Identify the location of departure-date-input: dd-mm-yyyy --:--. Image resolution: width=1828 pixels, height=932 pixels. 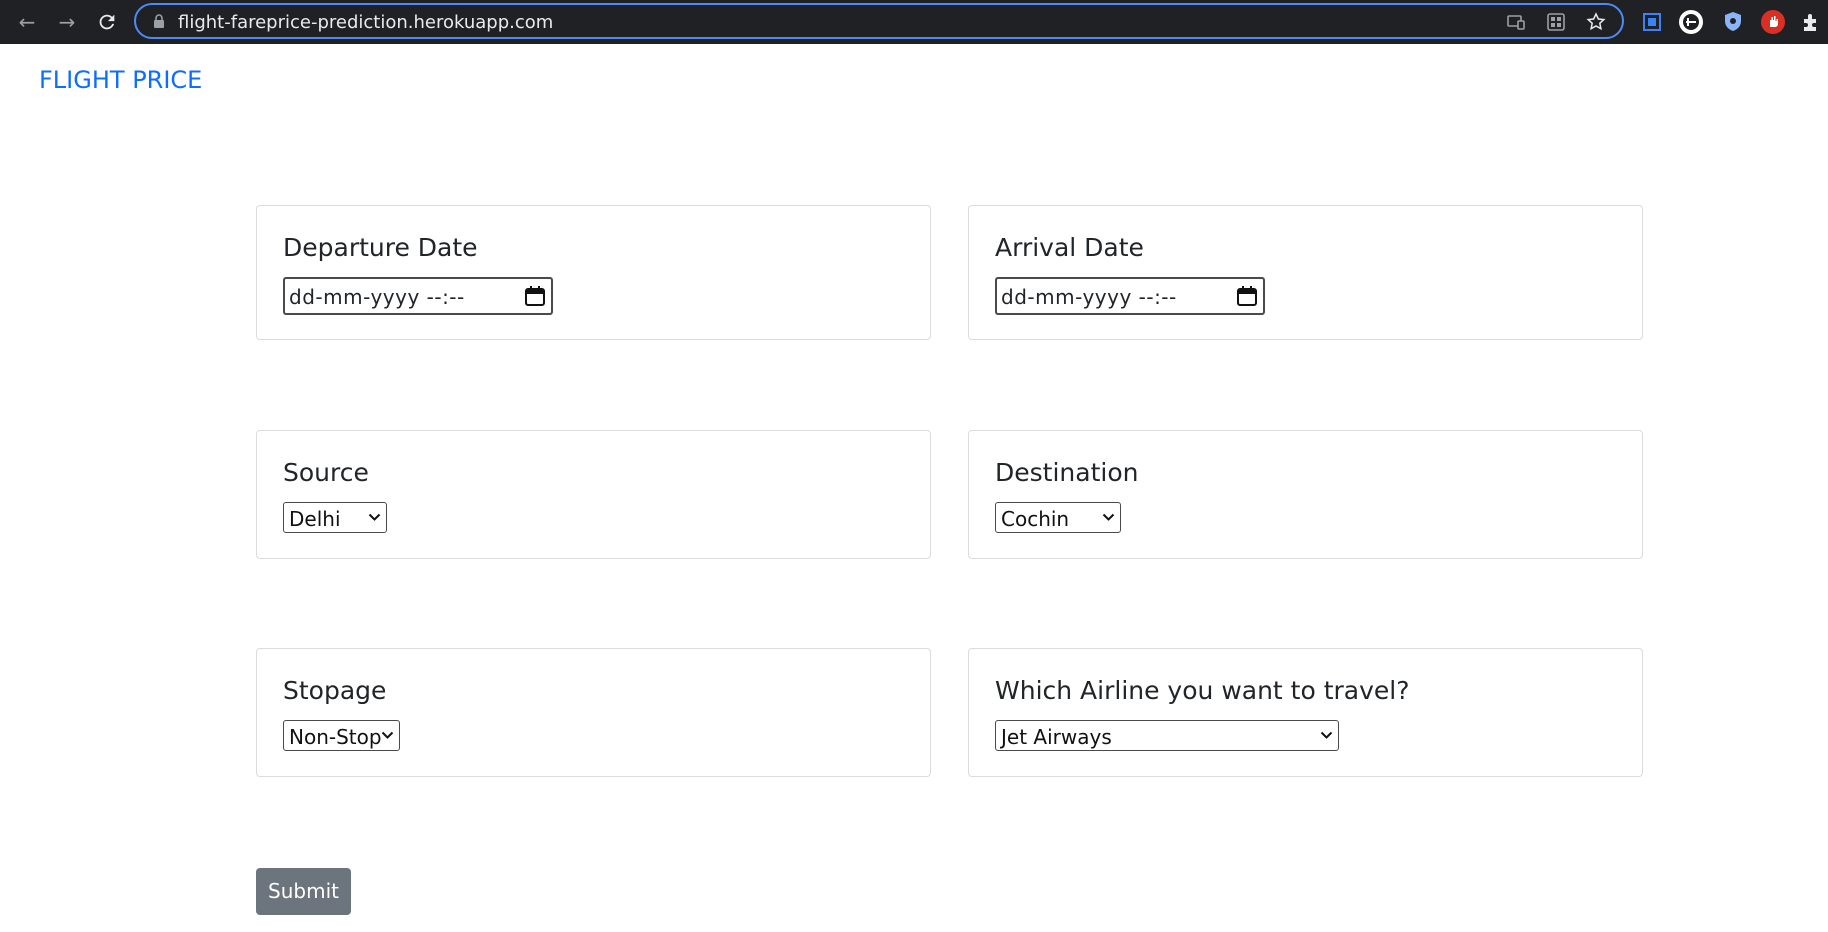
(418, 296).